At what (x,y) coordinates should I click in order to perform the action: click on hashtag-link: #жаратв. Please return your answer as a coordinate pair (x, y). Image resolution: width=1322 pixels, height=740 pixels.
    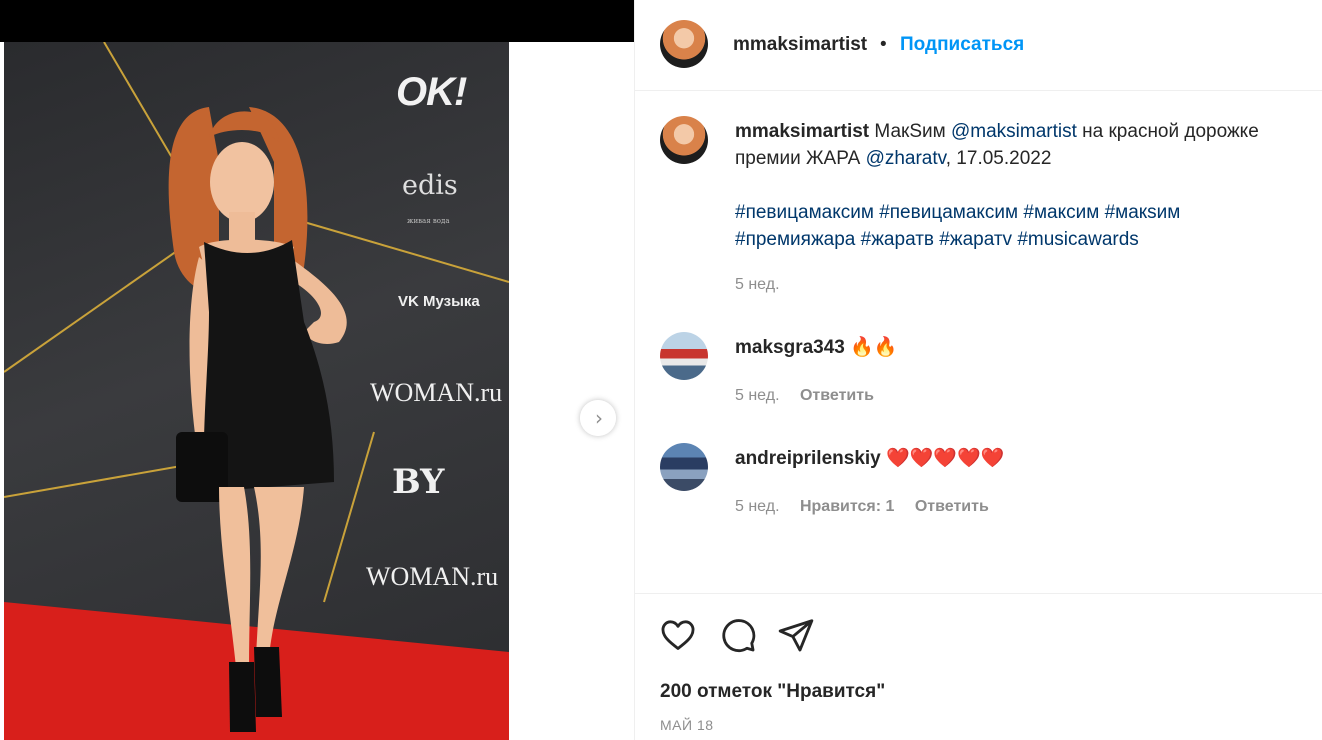
    Looking at the image, I should click on (897, 239).